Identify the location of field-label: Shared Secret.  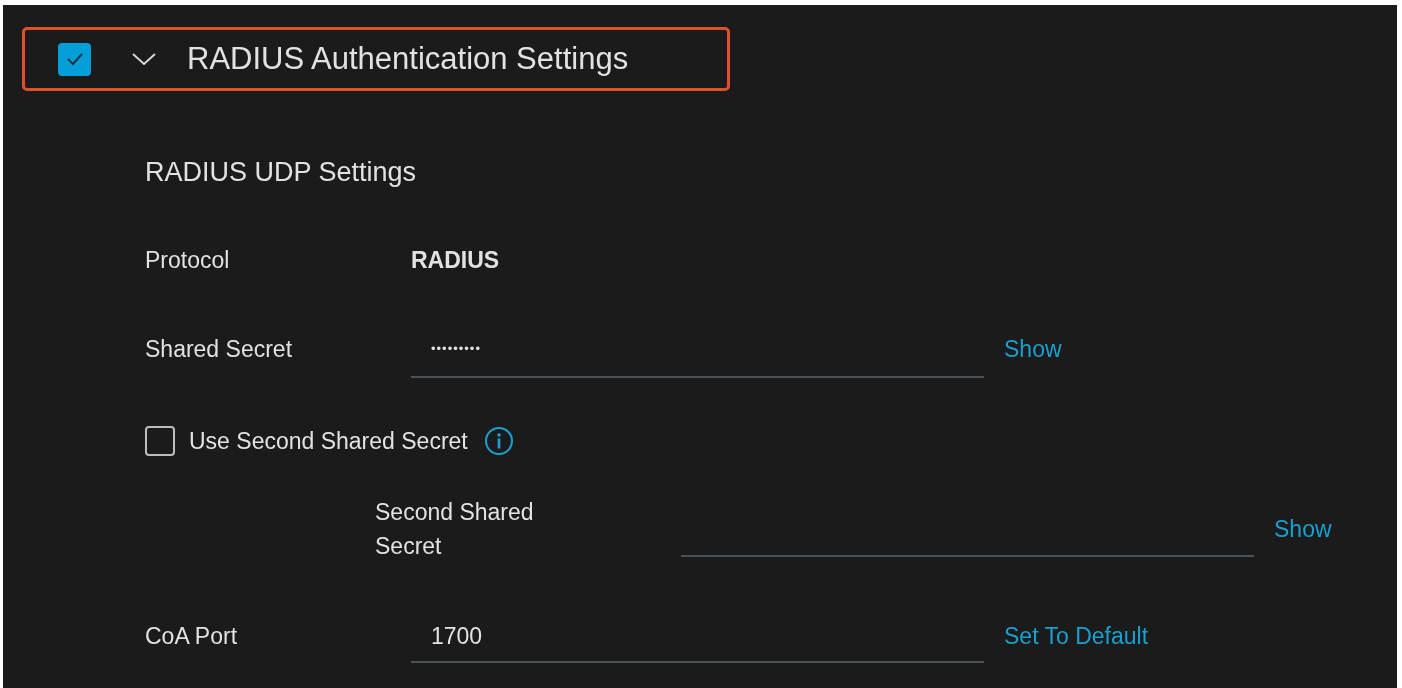
(219, 349).